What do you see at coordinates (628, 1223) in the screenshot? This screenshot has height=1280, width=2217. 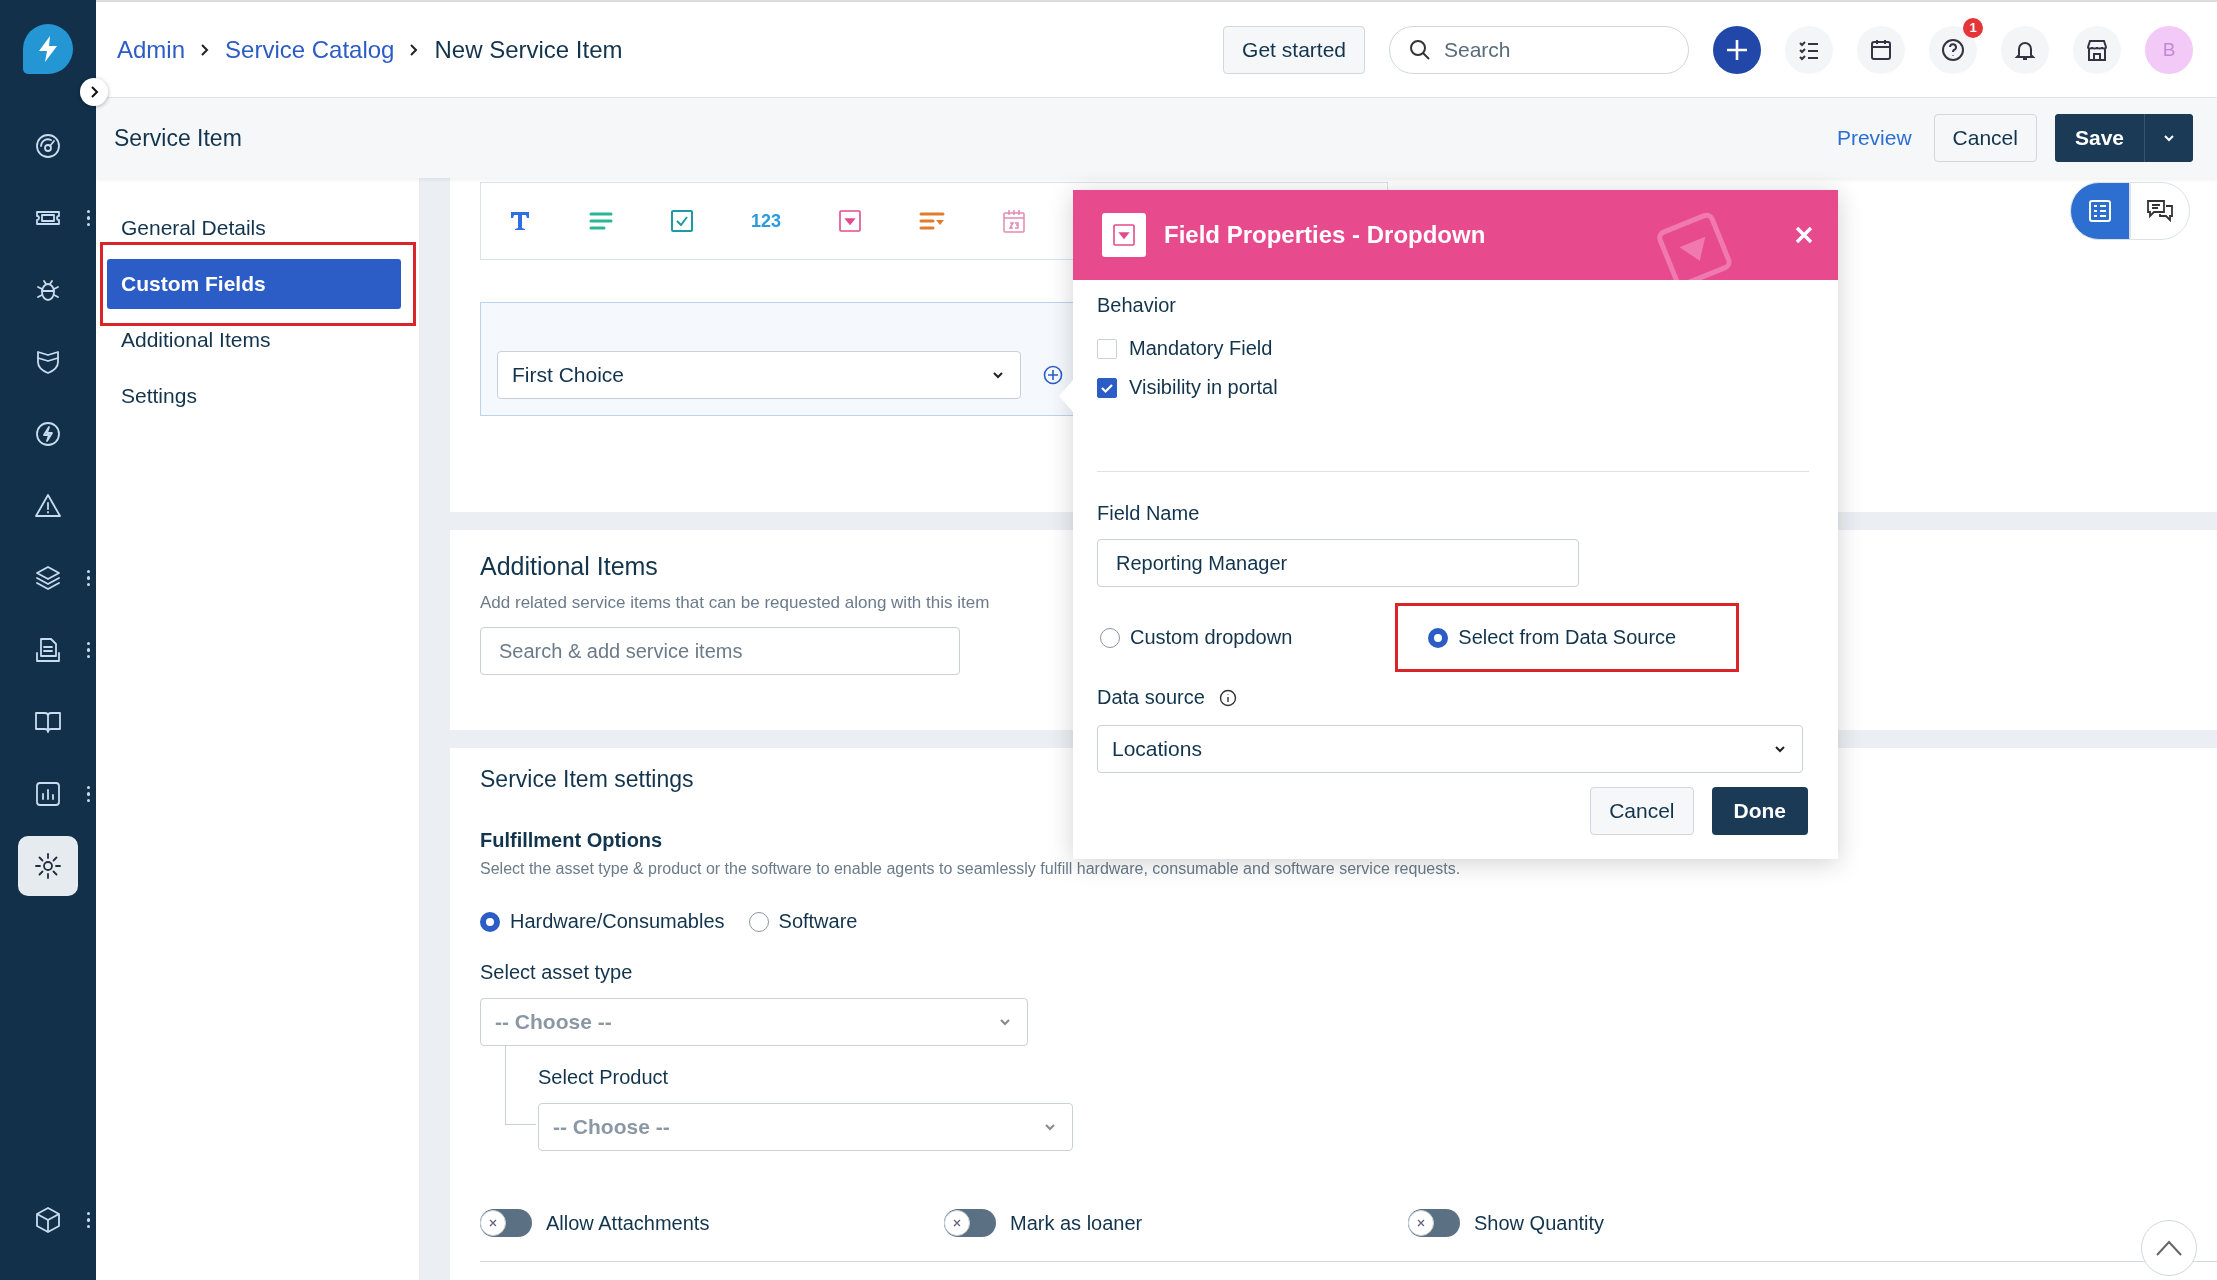 I see `toggle-label: Allow Attachments` at bounding box center [628, 1223].